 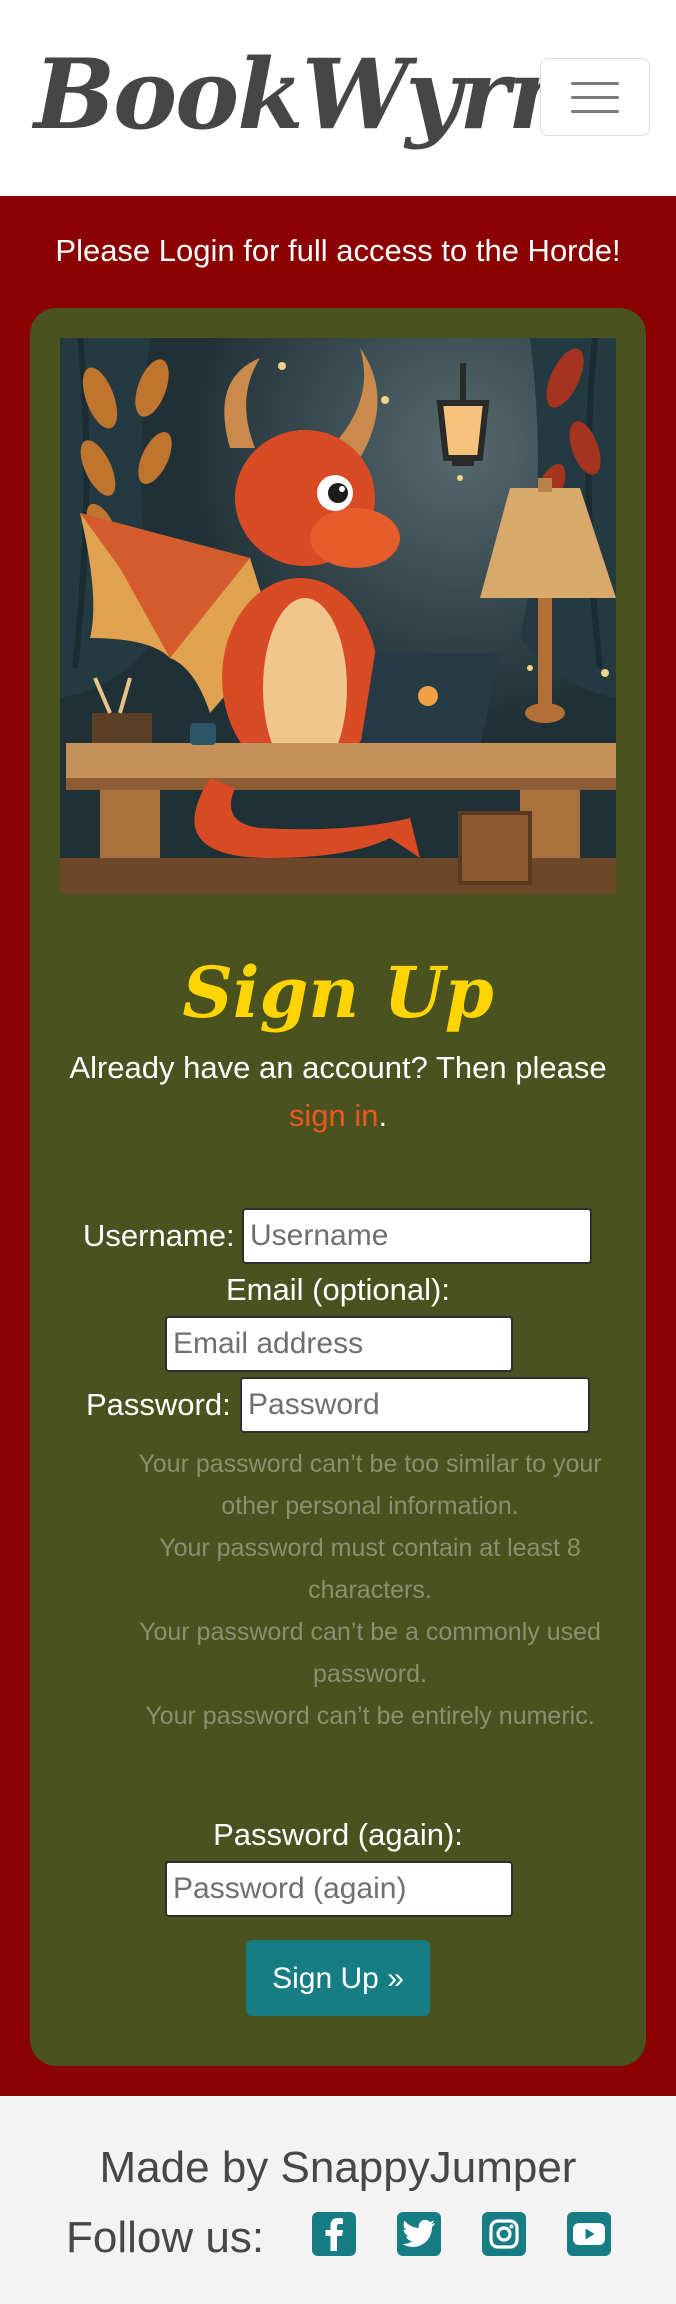 I want to click on email-input, so click(x=339, y=1344).